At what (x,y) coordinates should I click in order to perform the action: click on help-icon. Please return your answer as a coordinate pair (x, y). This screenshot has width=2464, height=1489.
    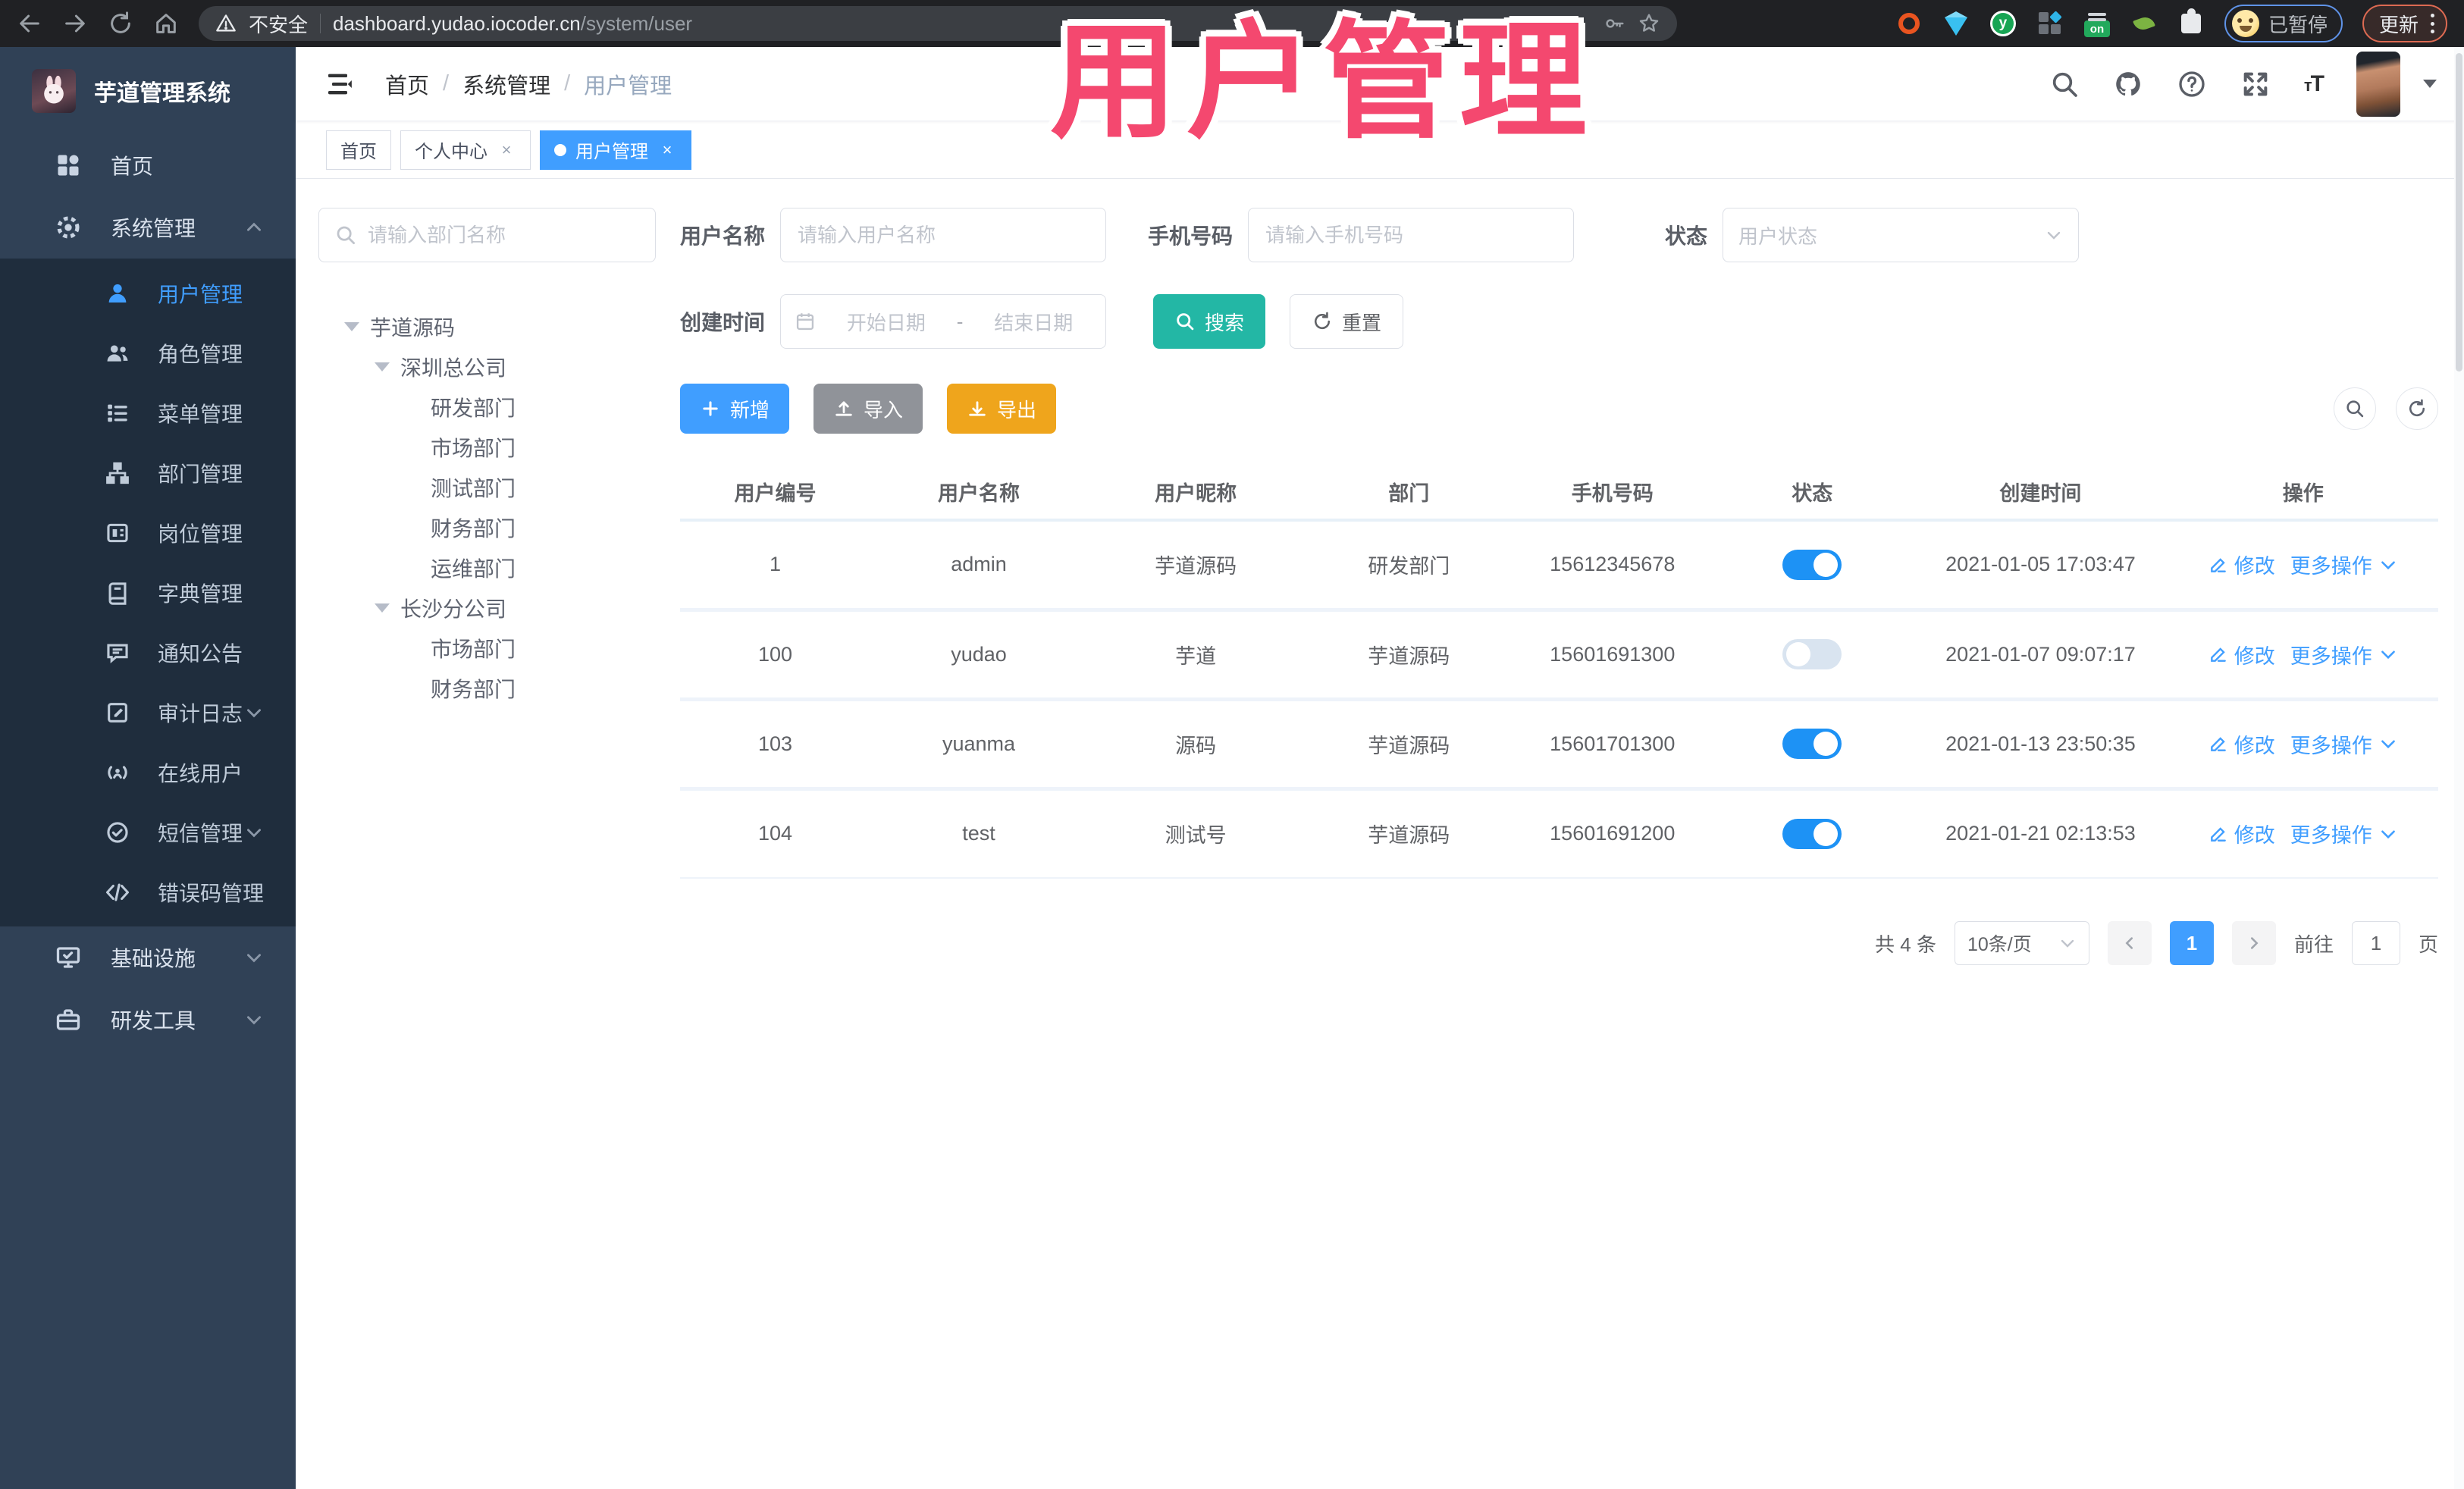
    Looking at the image, I should click on (2192, 84).